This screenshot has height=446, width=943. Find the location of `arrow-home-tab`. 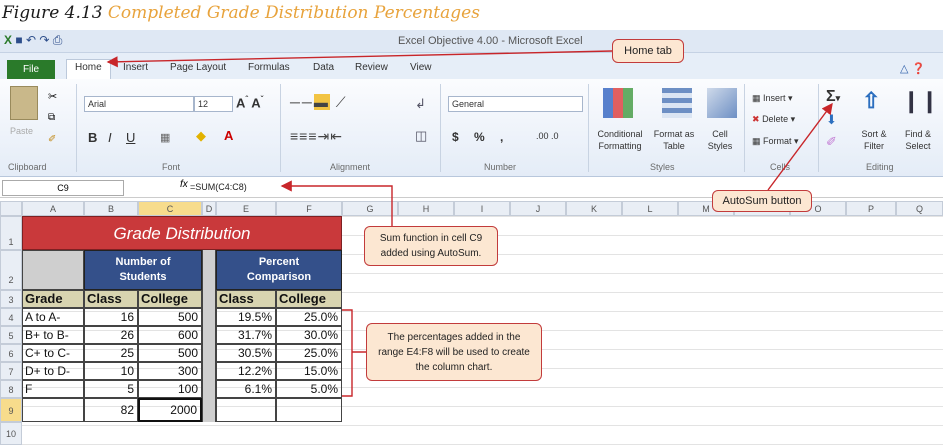

arrow-home-tab is located at coordinates (359, 59).